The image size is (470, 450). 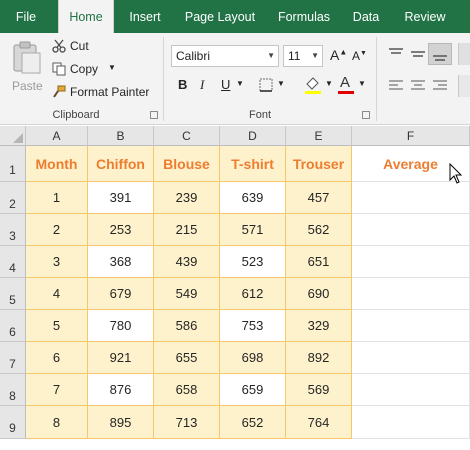 I want to click on cell-c1: Blouse, so click(x=187, y=164).